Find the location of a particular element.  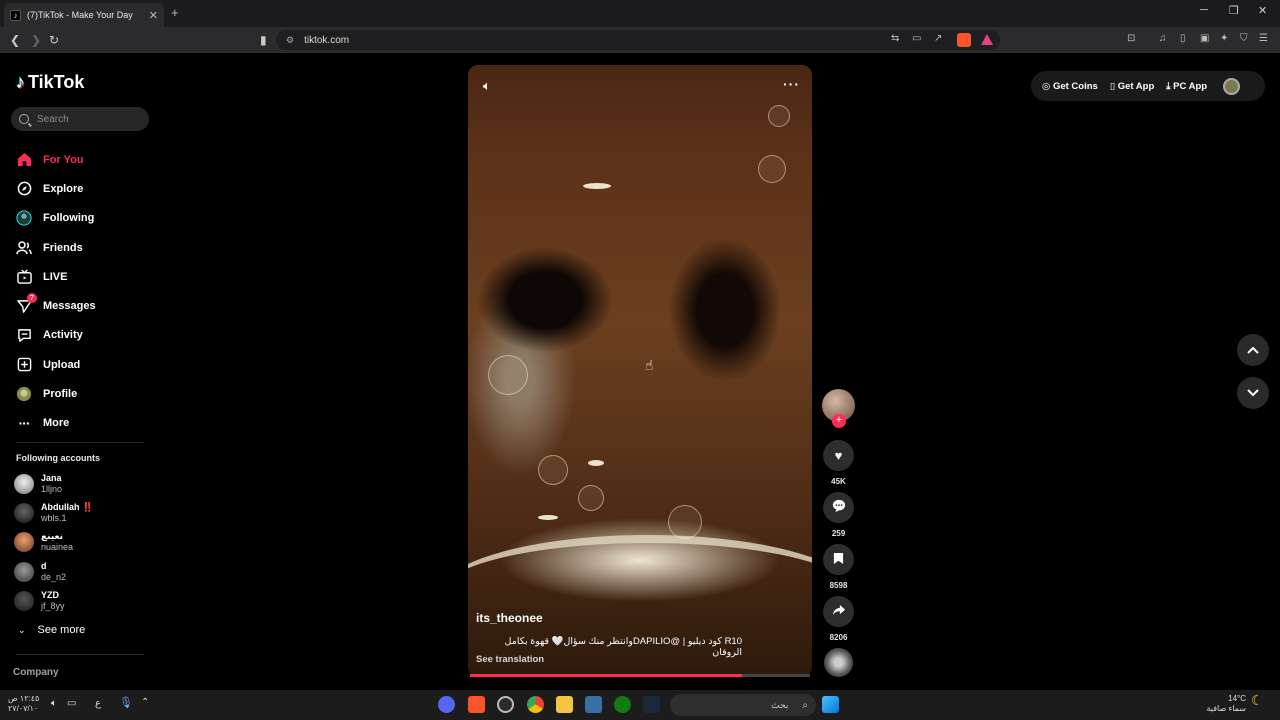

discord-icon is located at coordinates (446, 704).